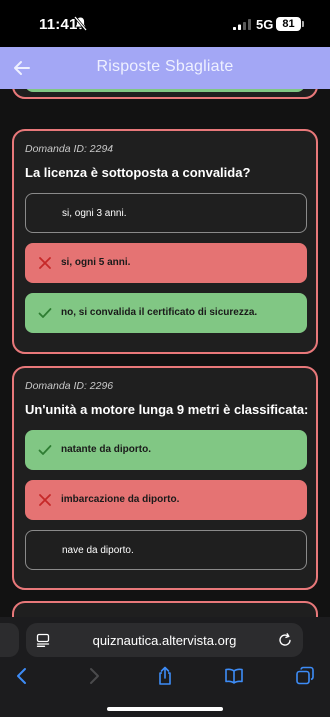 The width and height of the screenshot is (330, 717). What do you see at coordinates (9, 640) in the screenshot?
I see `previous-tab-preview` at bounding box center [9, 640].